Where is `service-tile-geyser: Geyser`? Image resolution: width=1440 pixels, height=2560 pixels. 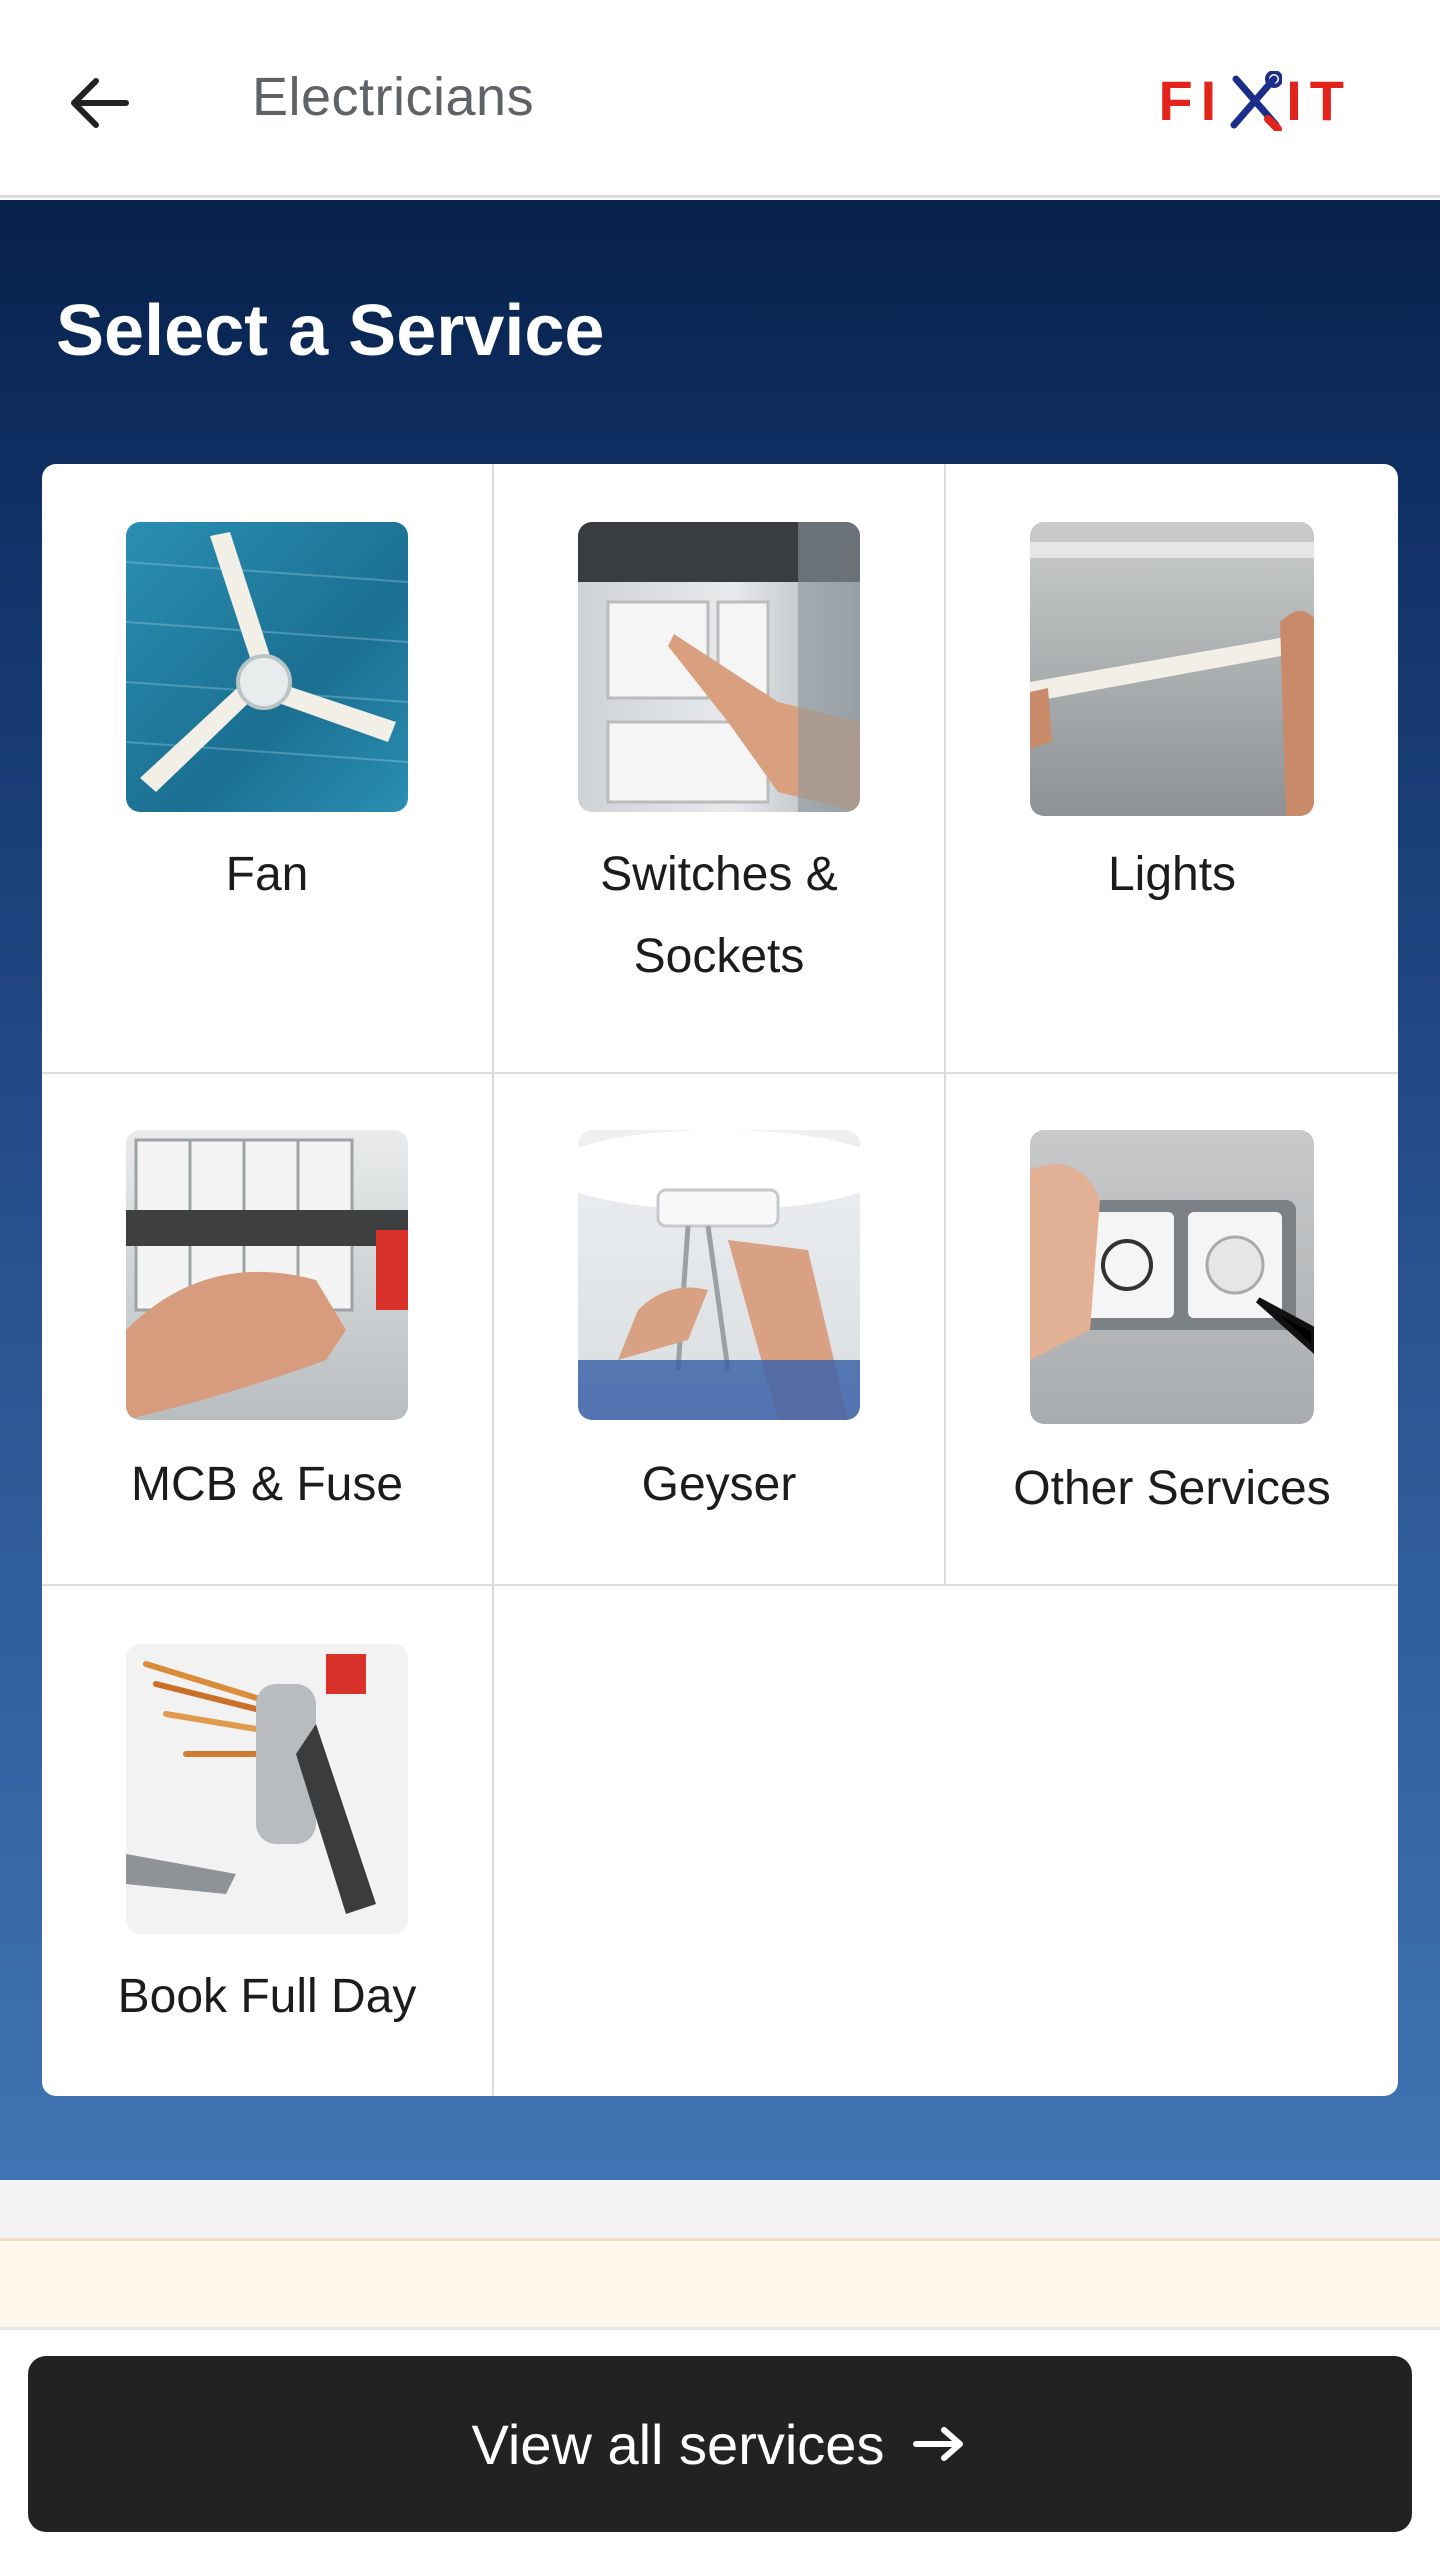 service-tile-geyser: Geyser is located at coordinates (720, 1330).